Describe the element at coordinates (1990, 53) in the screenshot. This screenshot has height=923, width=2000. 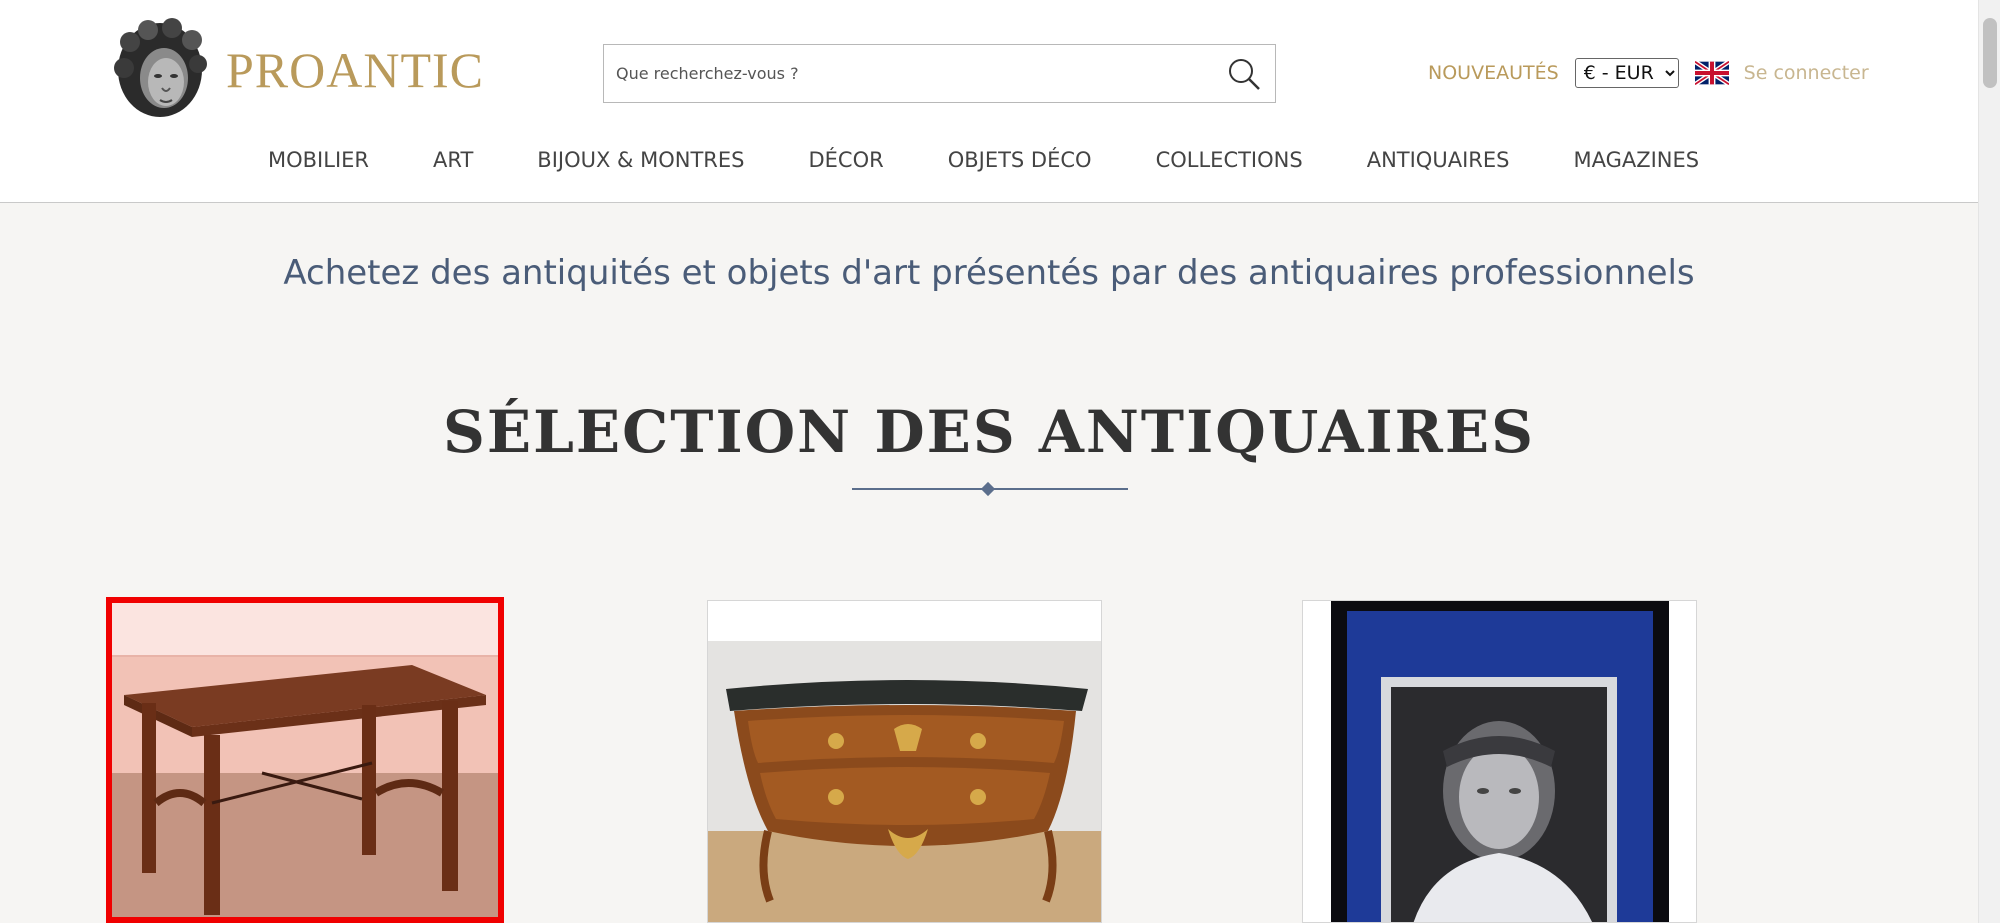
I see `scrollbar-thumb` at that location.